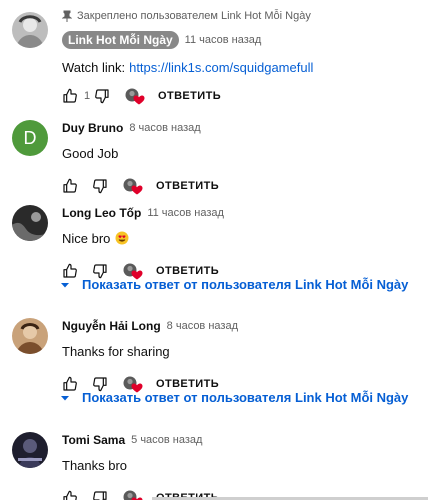  I want to click on heart-eyes-emoji, so click(122, 238).